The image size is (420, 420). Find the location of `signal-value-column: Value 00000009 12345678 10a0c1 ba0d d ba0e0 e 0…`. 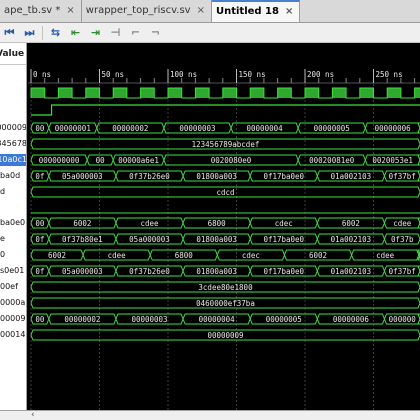

signal-value-column: Value 00000009 12345678 10a0c1 ba0d d ba0e0 e 0… is located at coordinates (13, 226).